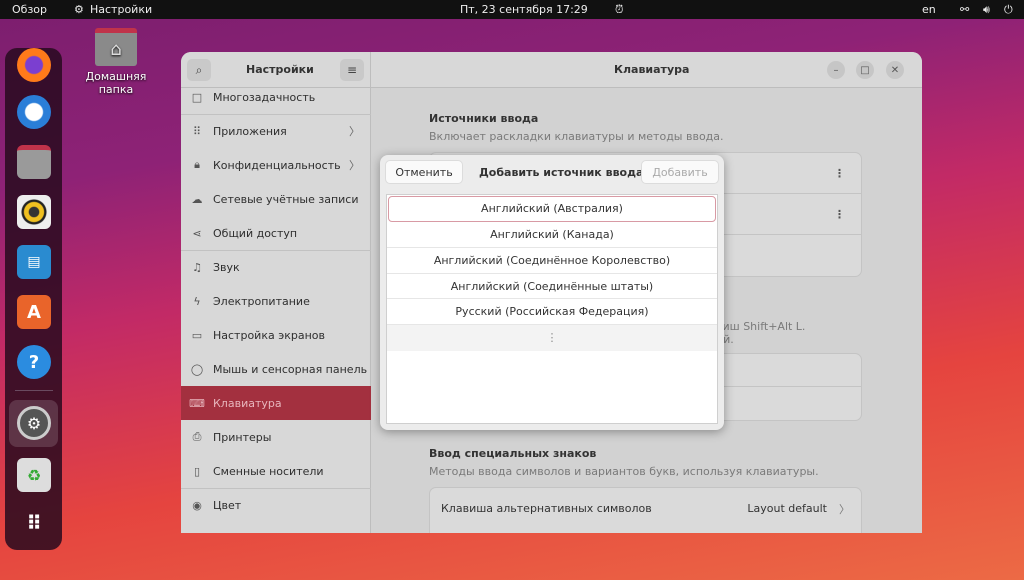  Describe the element at coordinates (552, 236) in the screenshot. I see `language-item: Английский (Канада)` at that location.